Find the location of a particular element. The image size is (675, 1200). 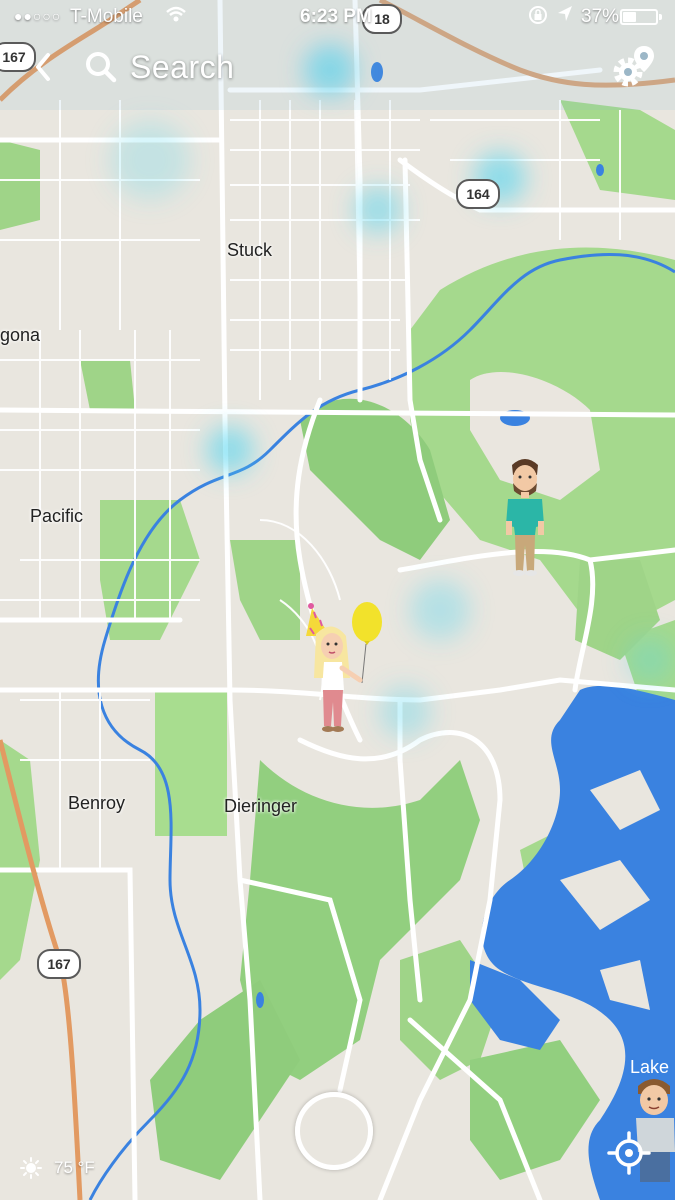

map-top-bar: Search is located at coordinates (337, 68).